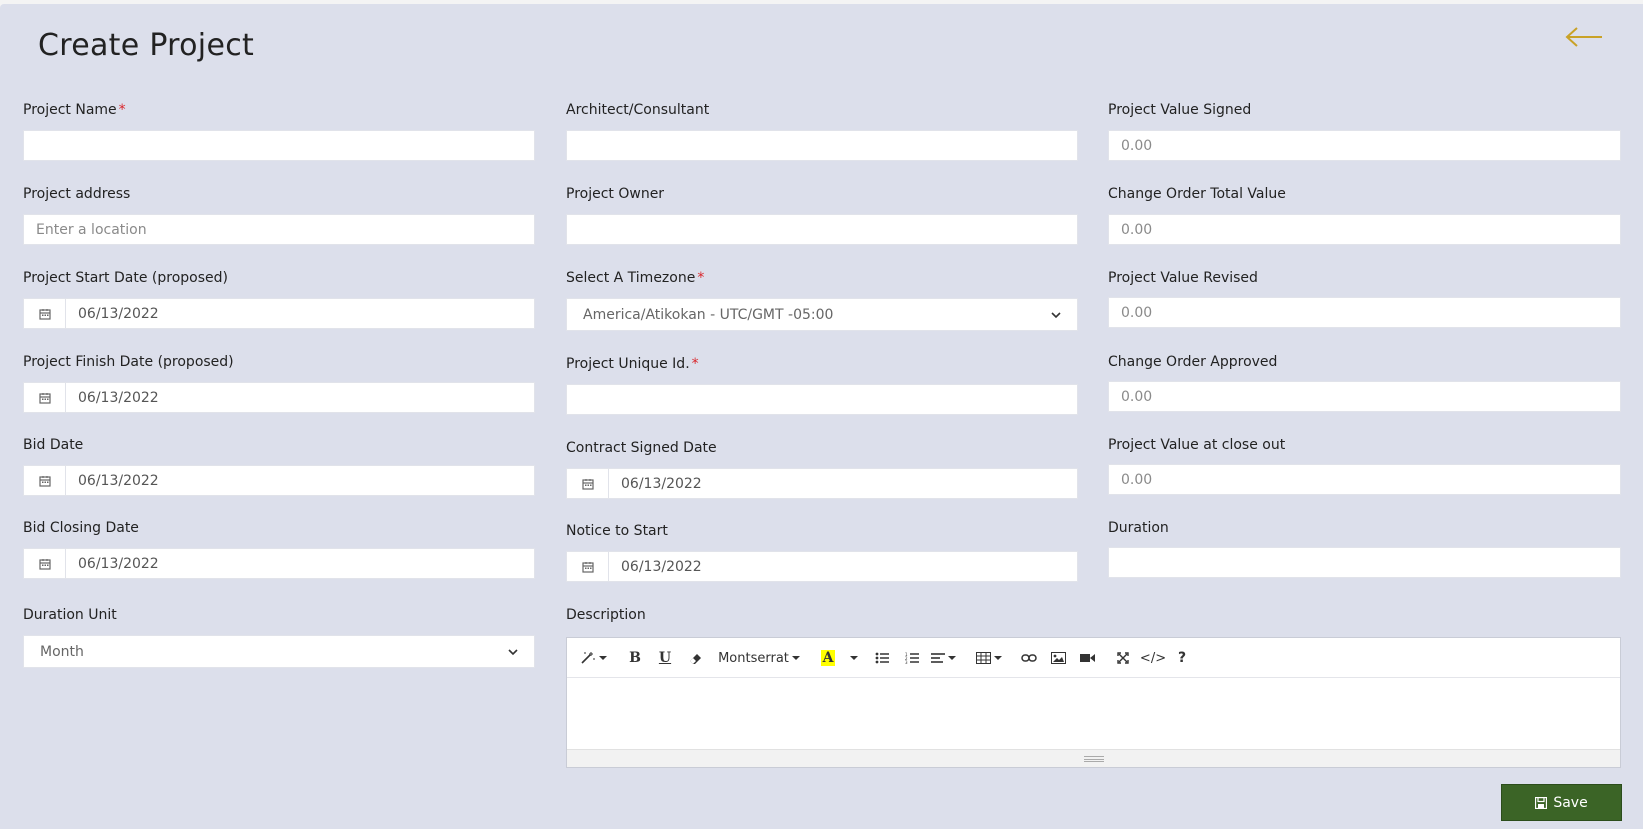 This screenshot has width=1643, height=829. I want to click on link-icon, so click(1029, 658).